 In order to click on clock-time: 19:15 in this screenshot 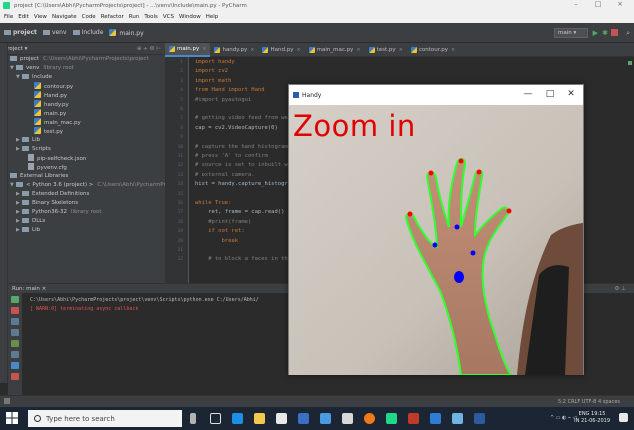, I will do `click(598, 414)`.